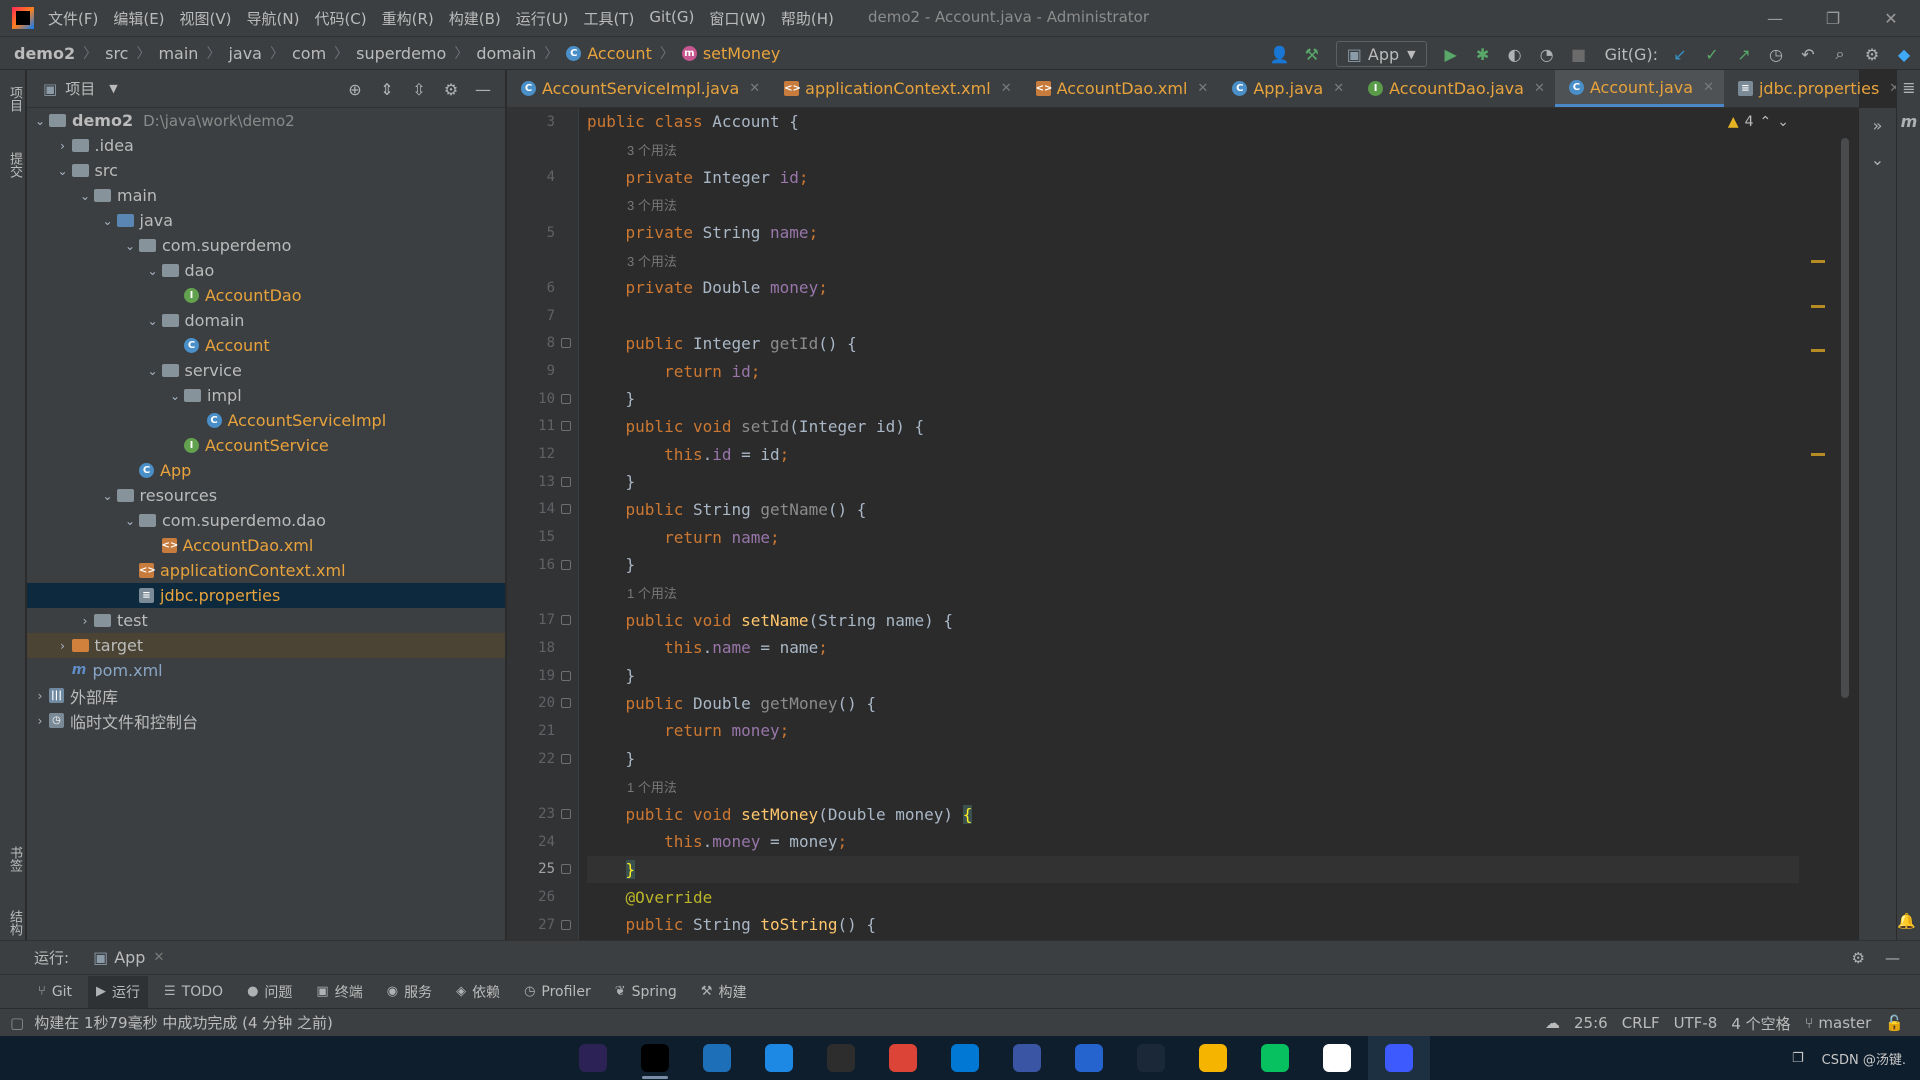 Image resolution: width=1920 pixels, height=1080 pixels. Describe the element at coordinates (266, 245) in the screenshot. I see `tree-row: ⌄ com.superdemo` at that location.